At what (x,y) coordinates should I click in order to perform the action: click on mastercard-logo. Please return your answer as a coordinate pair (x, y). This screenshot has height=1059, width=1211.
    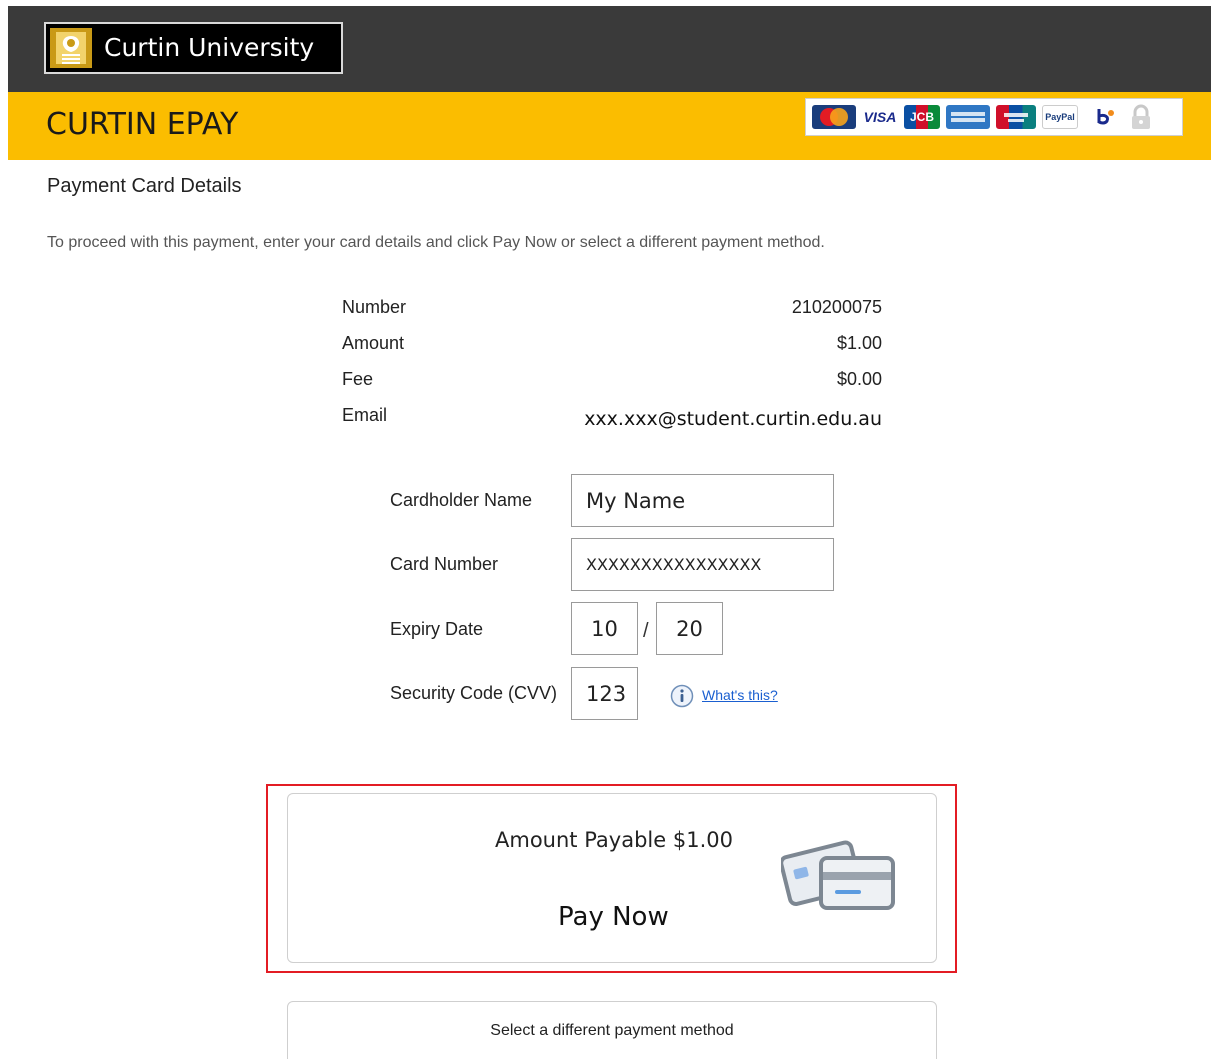
    Looking at the image, I should click on (834, 117).